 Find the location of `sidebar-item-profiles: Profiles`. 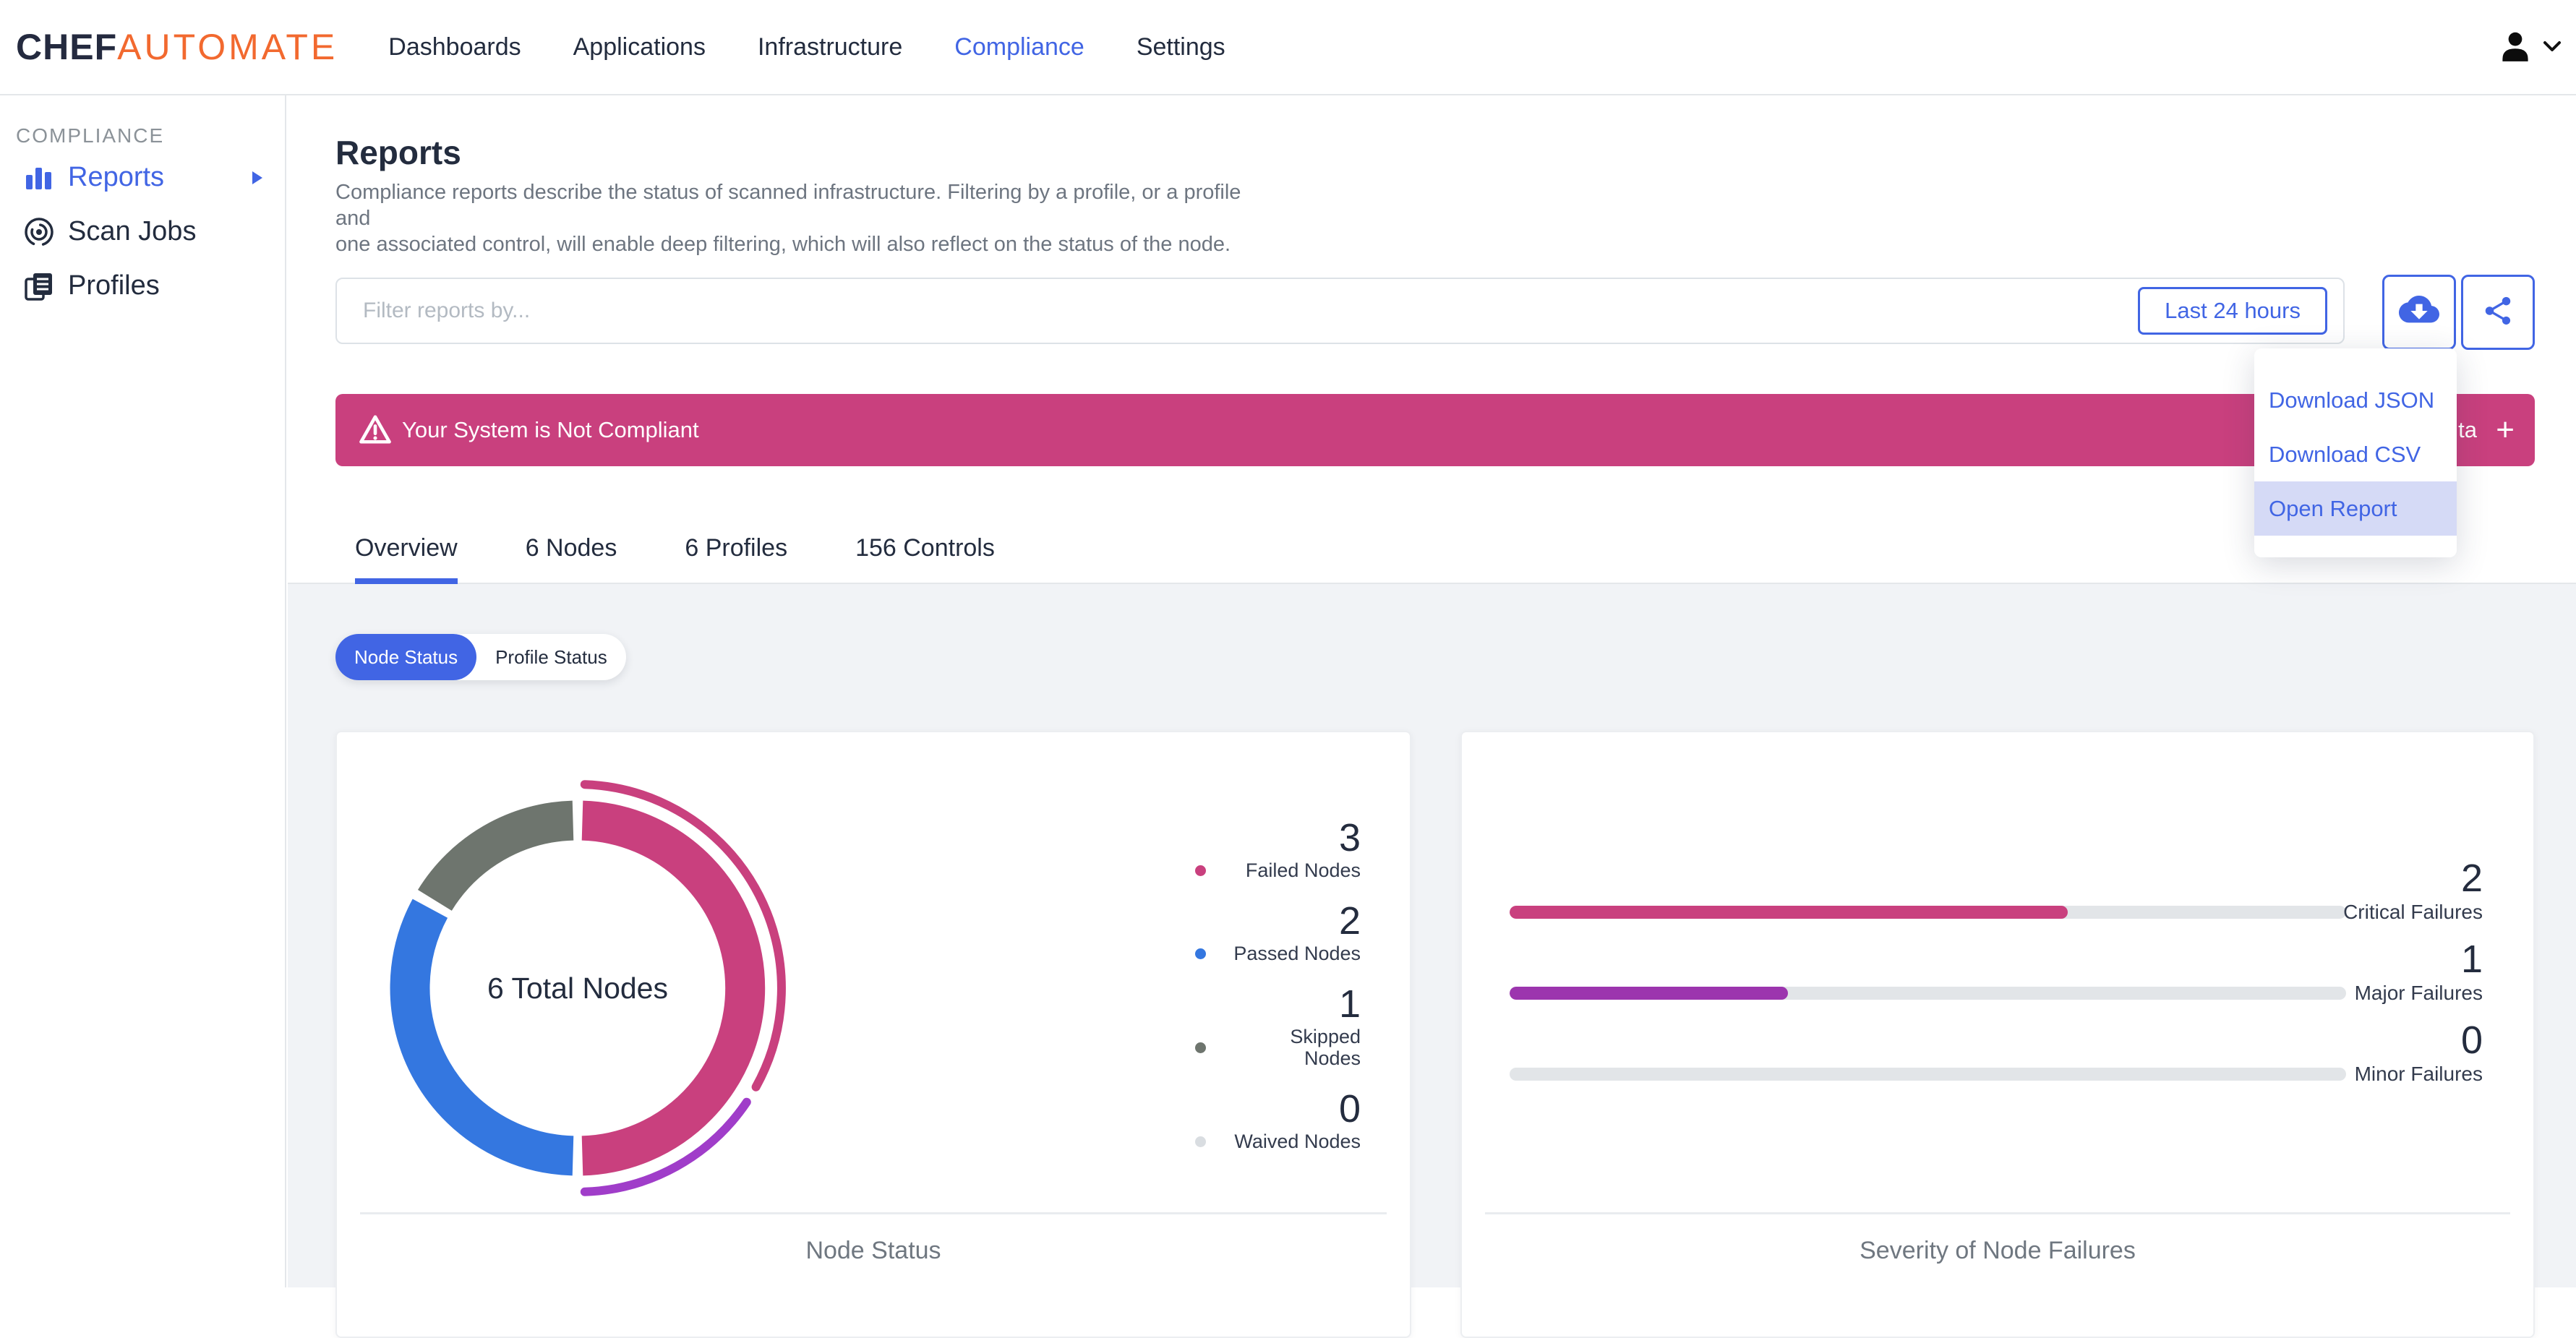

sidebar-item-profiles: Profiles is located at coordinates (142, 286).